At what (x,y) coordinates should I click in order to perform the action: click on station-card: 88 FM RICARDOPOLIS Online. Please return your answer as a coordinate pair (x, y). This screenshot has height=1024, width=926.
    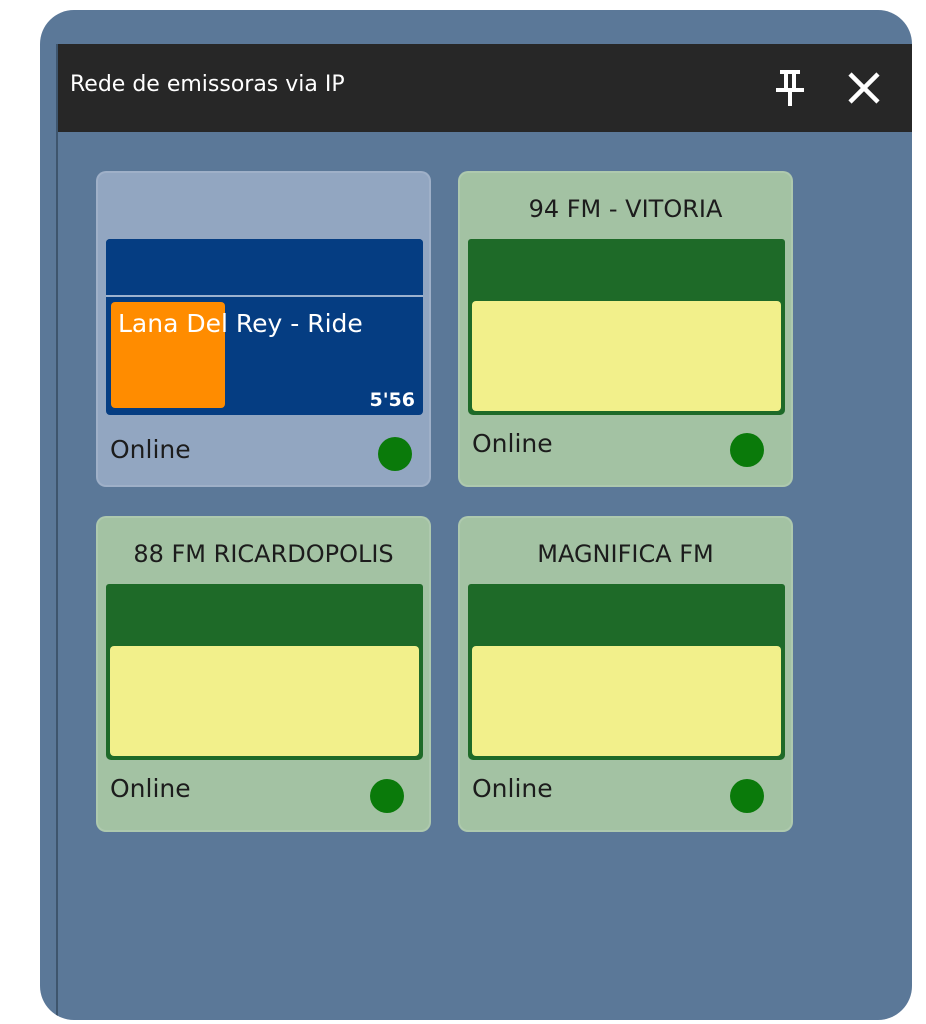
    Looking at the image, I should click on (263, 674).